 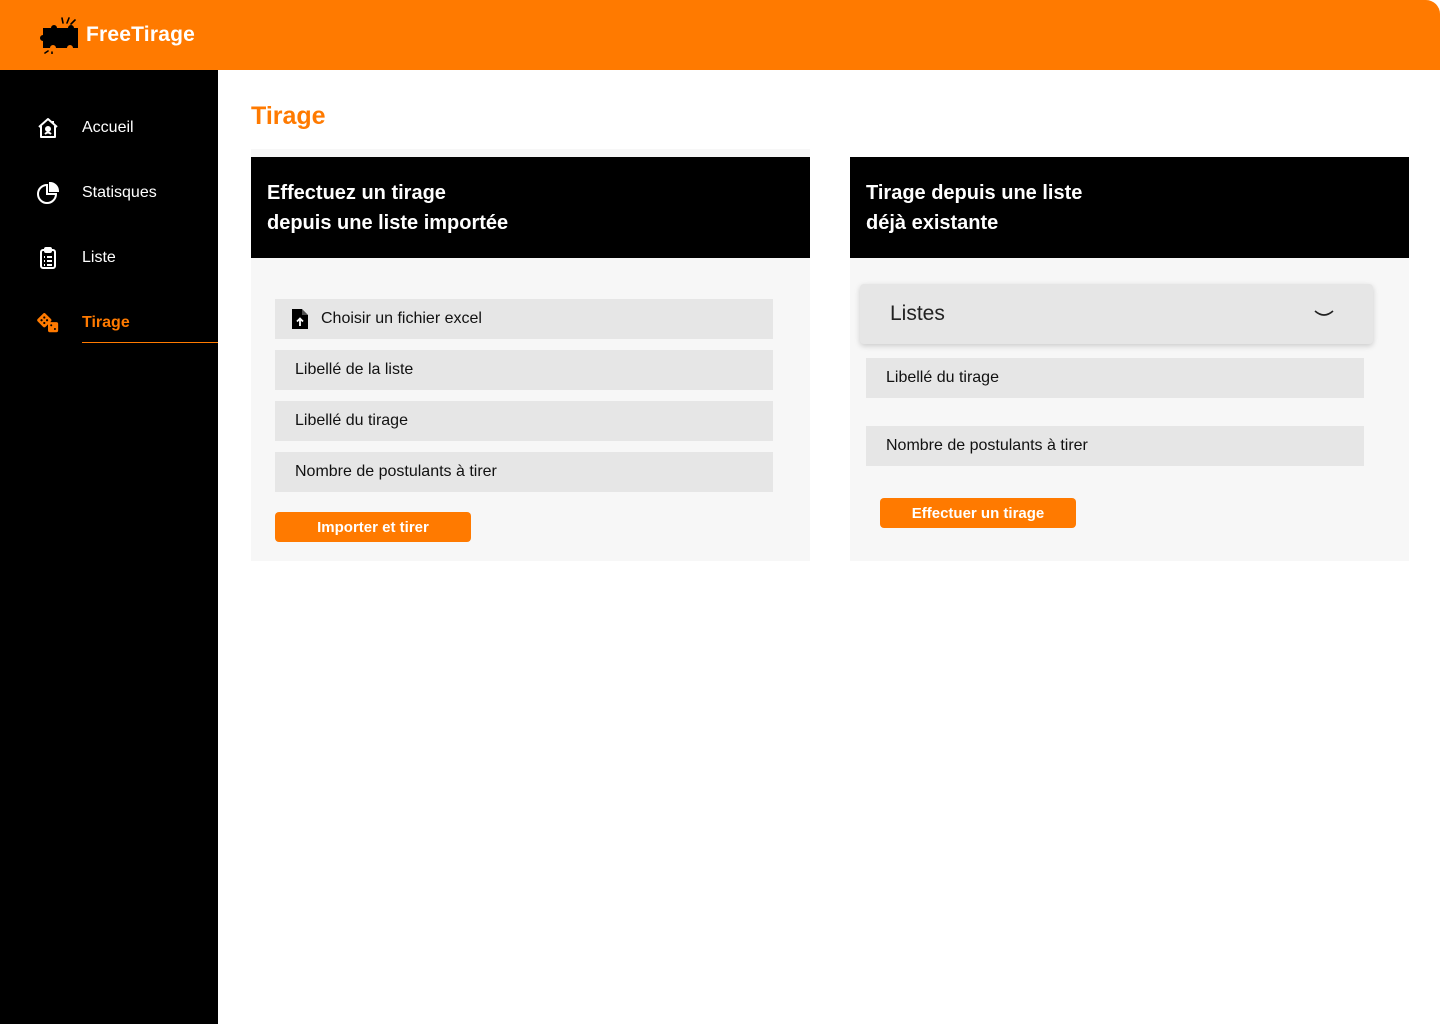 I want to click on file-picker-label: Choisir un fichier excel, so click(x=401, y=318).